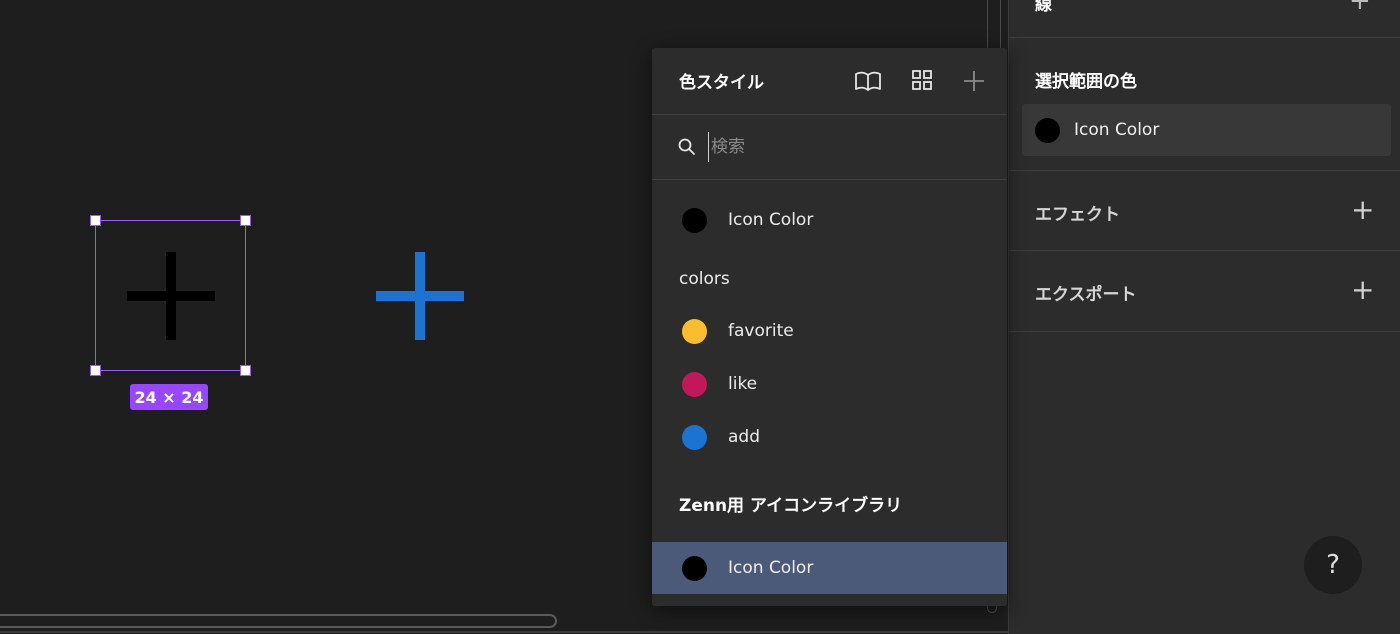 This screenshot has height=634, width=1400. I want to click on search-row, so click(829, 147).